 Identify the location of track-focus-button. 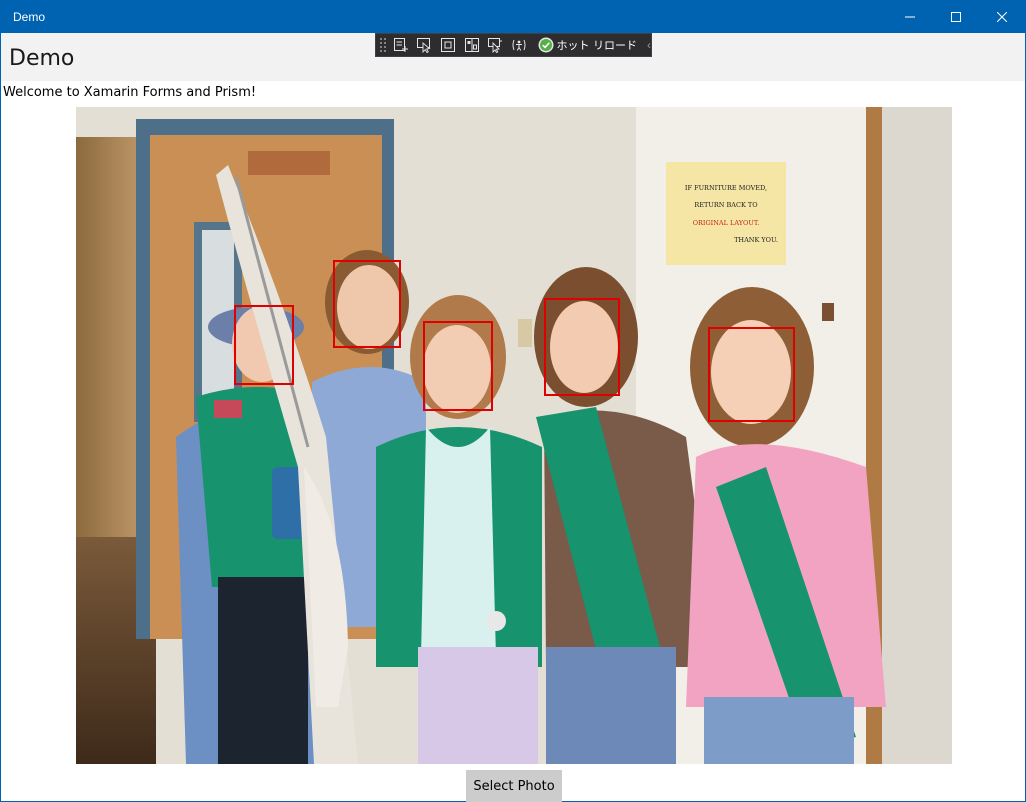
(472, 45).